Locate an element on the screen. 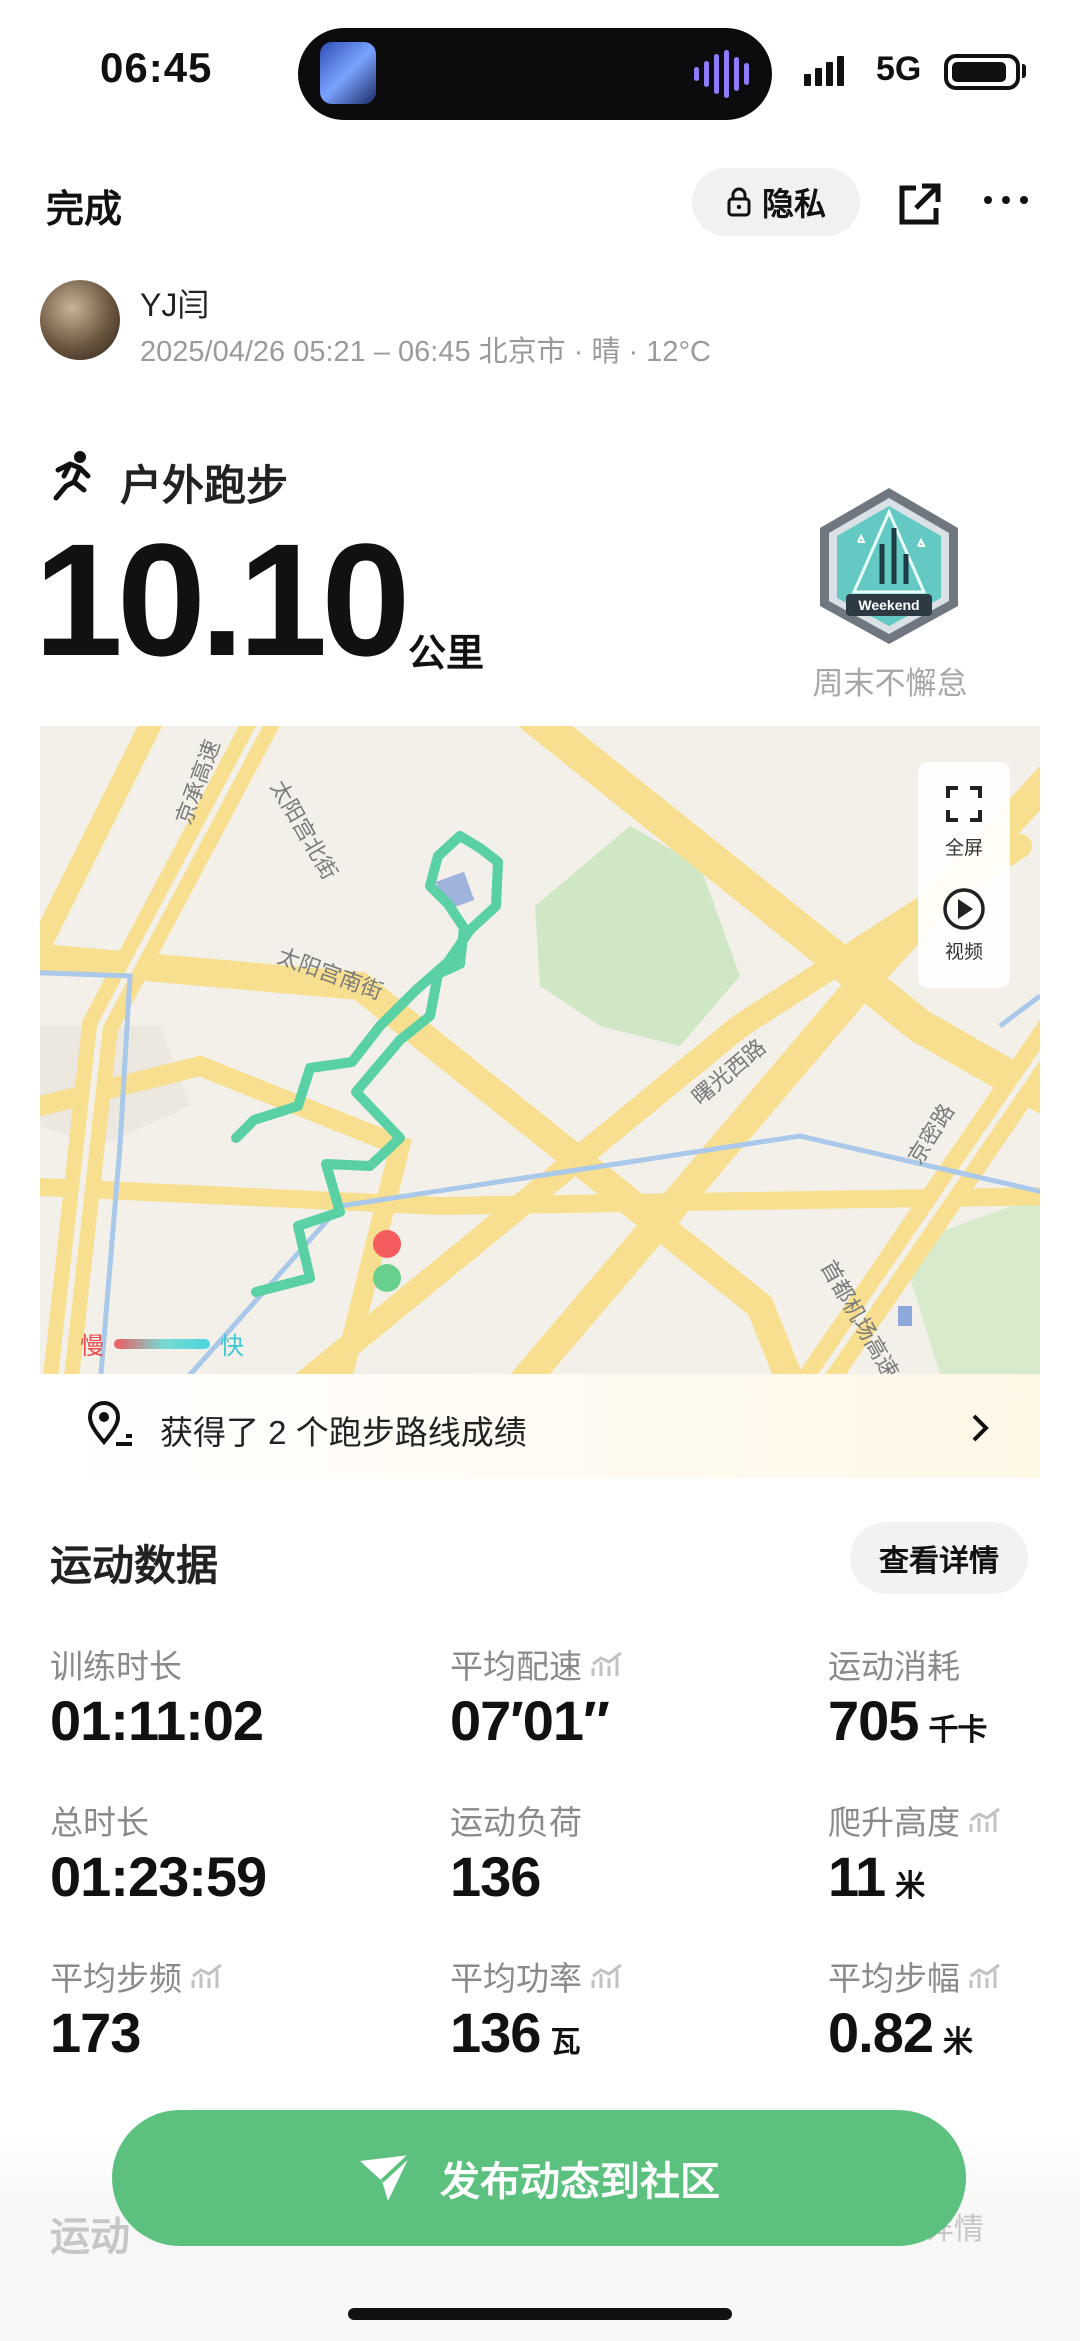  distance-value: 10.10 is located at coordinates (222, 599).